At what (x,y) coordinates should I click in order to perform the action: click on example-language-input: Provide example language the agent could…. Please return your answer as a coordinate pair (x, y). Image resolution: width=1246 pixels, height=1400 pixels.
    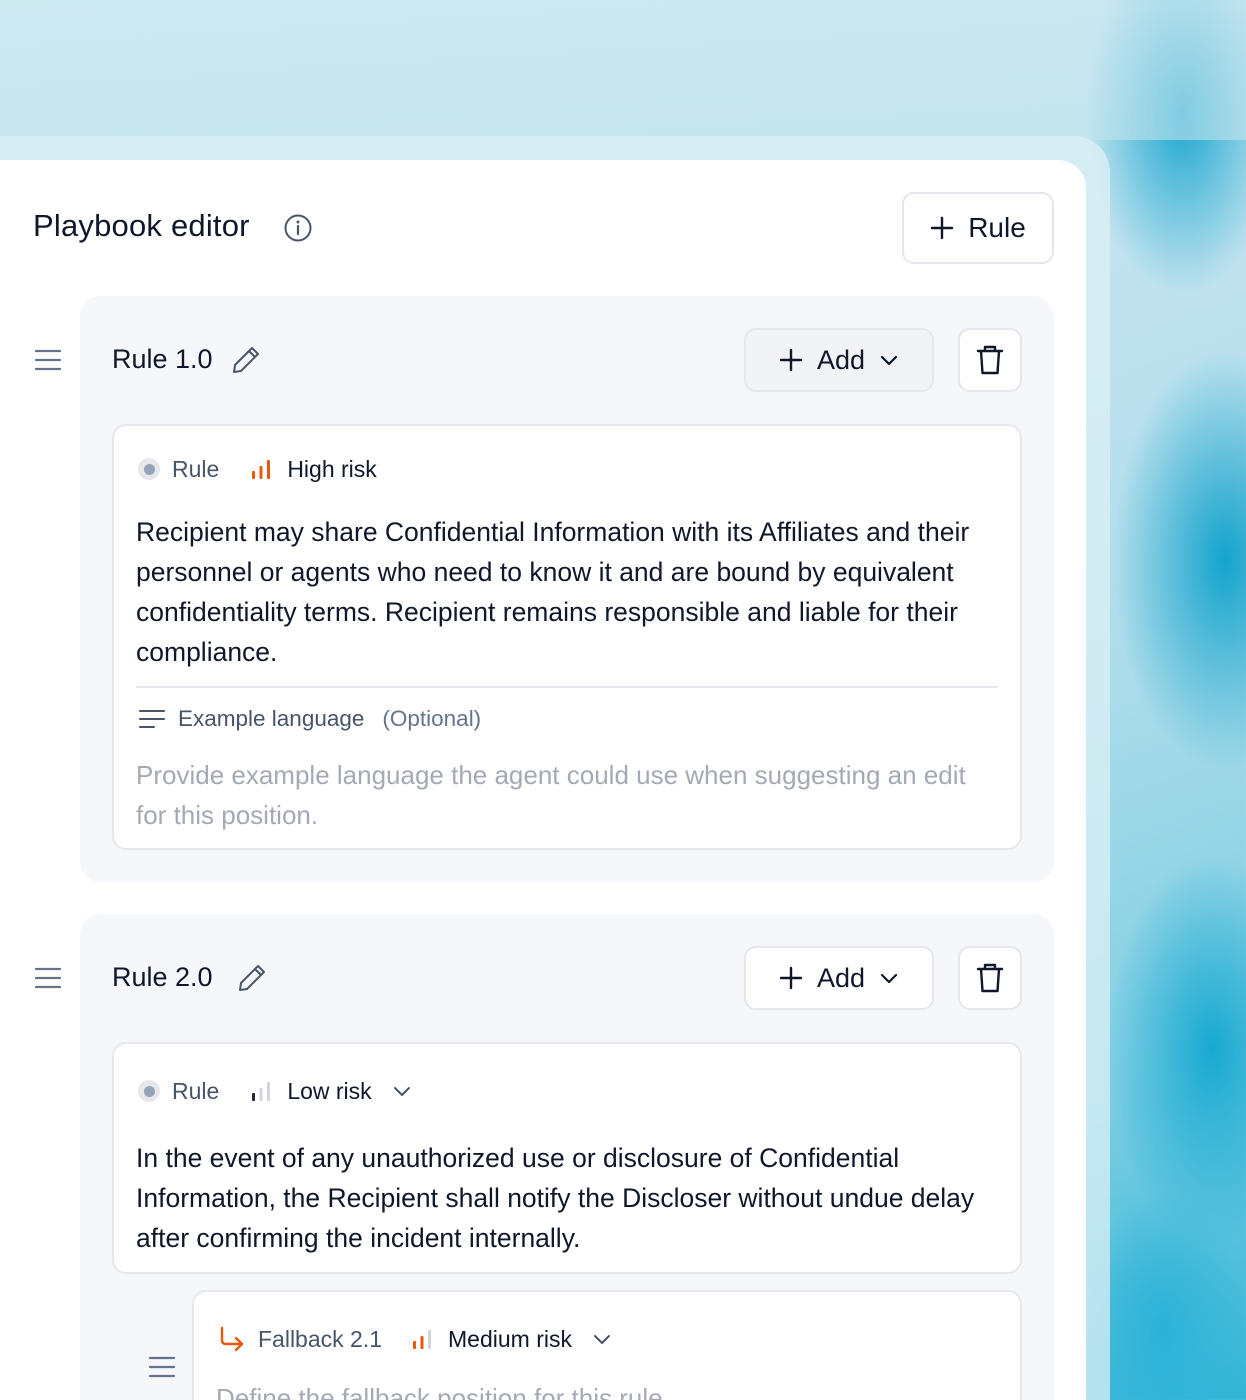
    Looking at the image, I should click on (566, 795).